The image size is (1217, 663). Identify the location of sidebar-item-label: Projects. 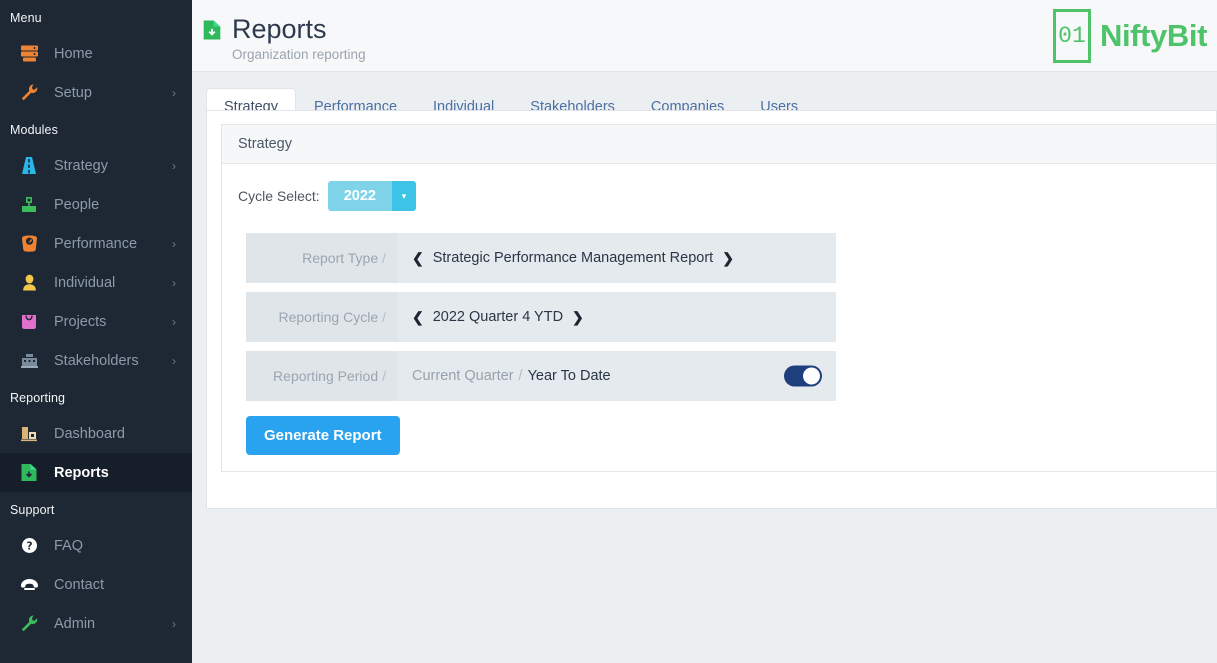
(80, 321).